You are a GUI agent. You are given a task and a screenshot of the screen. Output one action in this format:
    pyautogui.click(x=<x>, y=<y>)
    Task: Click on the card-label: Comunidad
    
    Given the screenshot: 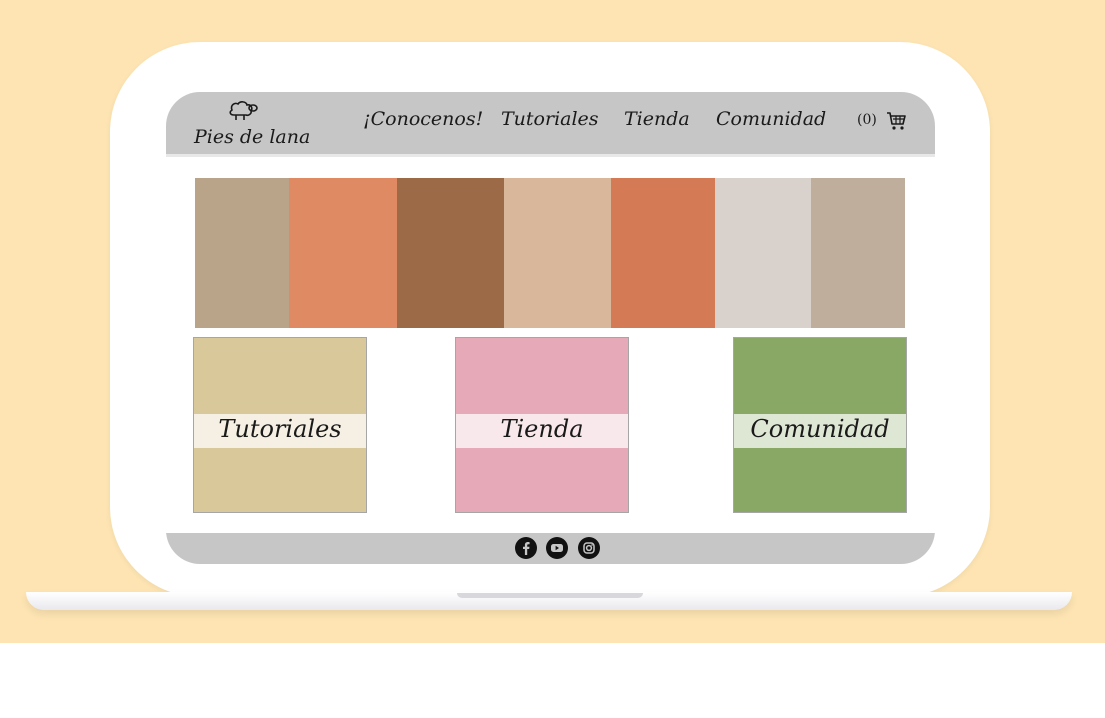 What is the action you would take?
    pyautogui.click(x=820, y=429)
    